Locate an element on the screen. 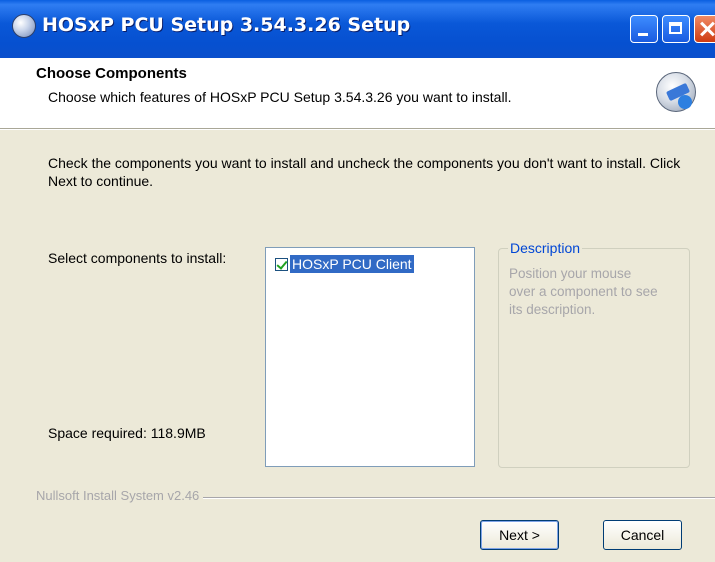 This screenshot has height=562, width=715. close-icon is located at coordinates (704, 29).